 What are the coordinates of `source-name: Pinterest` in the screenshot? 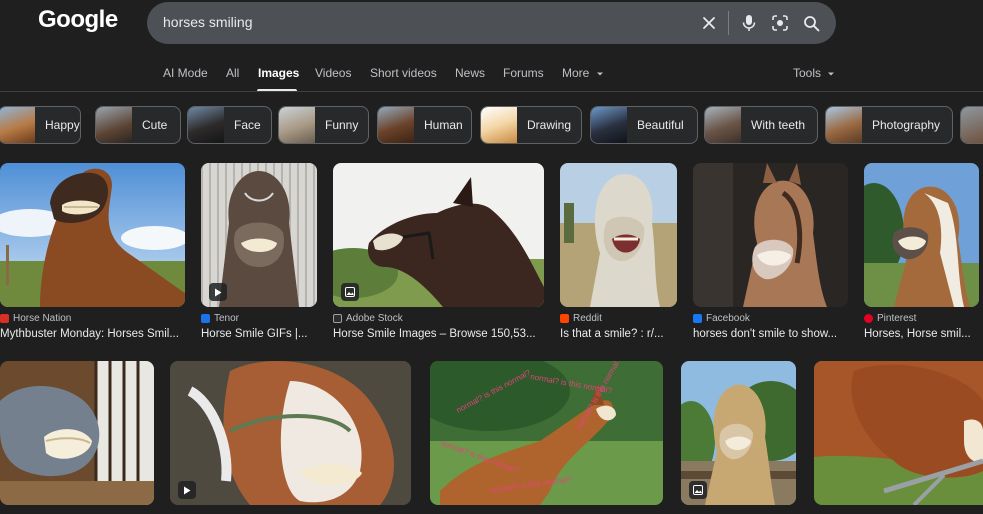 It's located at (897, 318).